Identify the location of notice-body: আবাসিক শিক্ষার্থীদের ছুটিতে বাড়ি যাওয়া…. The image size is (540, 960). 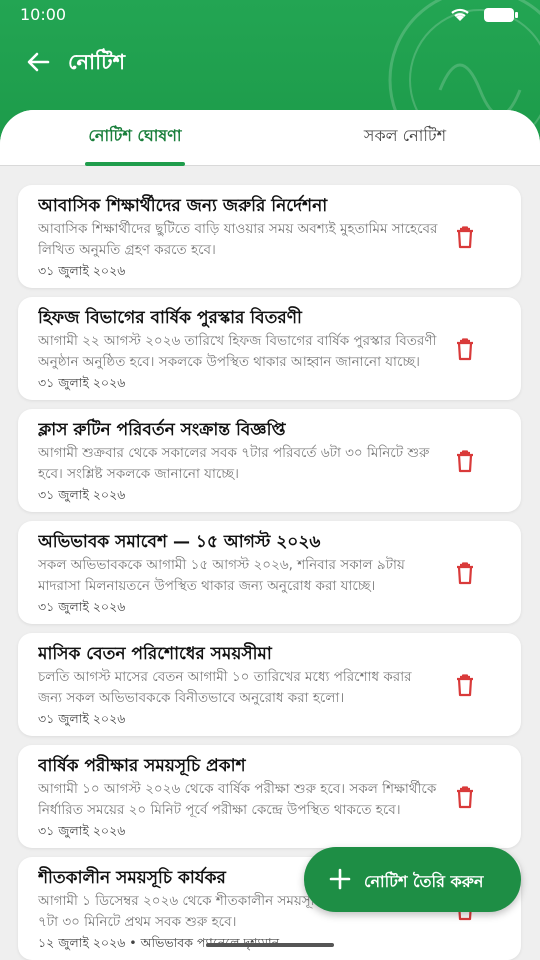
(238, 239).